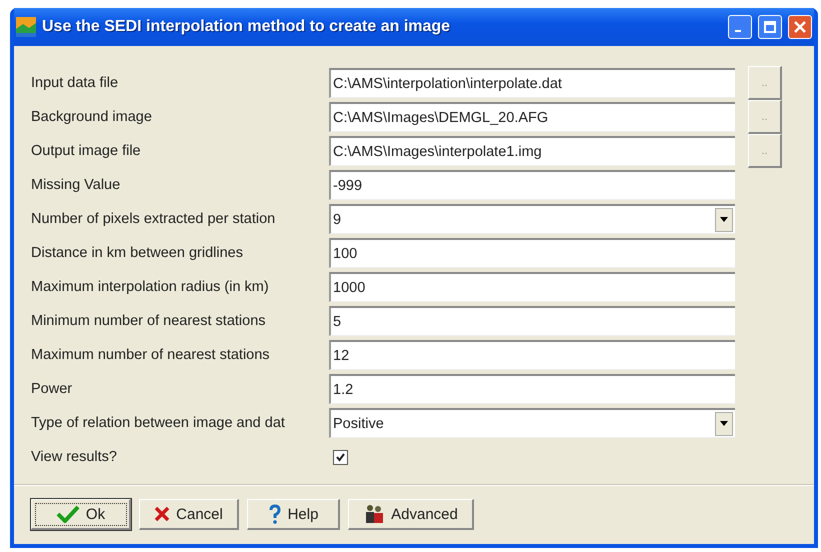 This screenshot has width=821, height=552. What do you see at coordinates (151, 355) in the screenshot?
I see `field-label: Maximum number of nearest stations` at bounding box center [151, 355].